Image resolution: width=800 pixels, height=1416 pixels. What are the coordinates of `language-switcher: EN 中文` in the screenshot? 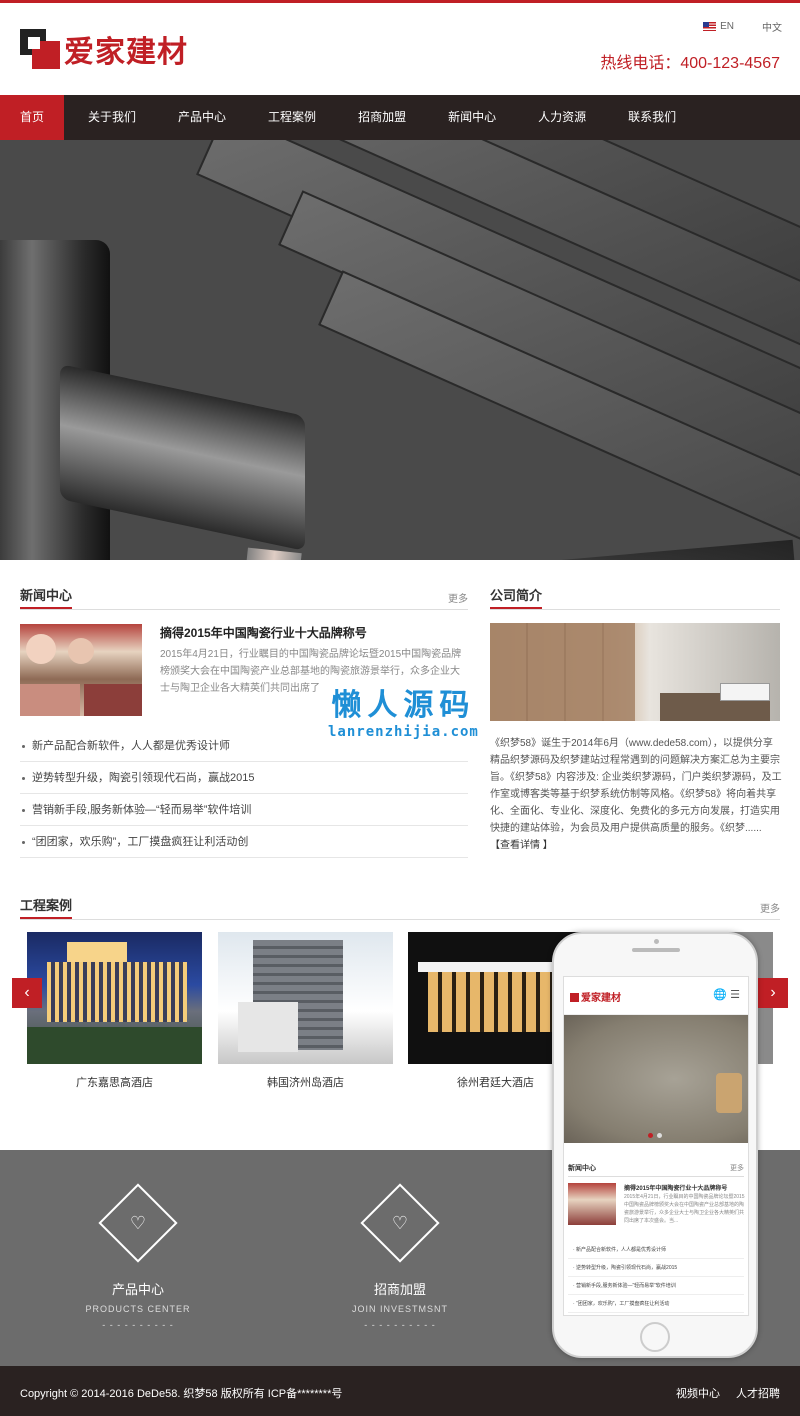 It's located at (742, 26).